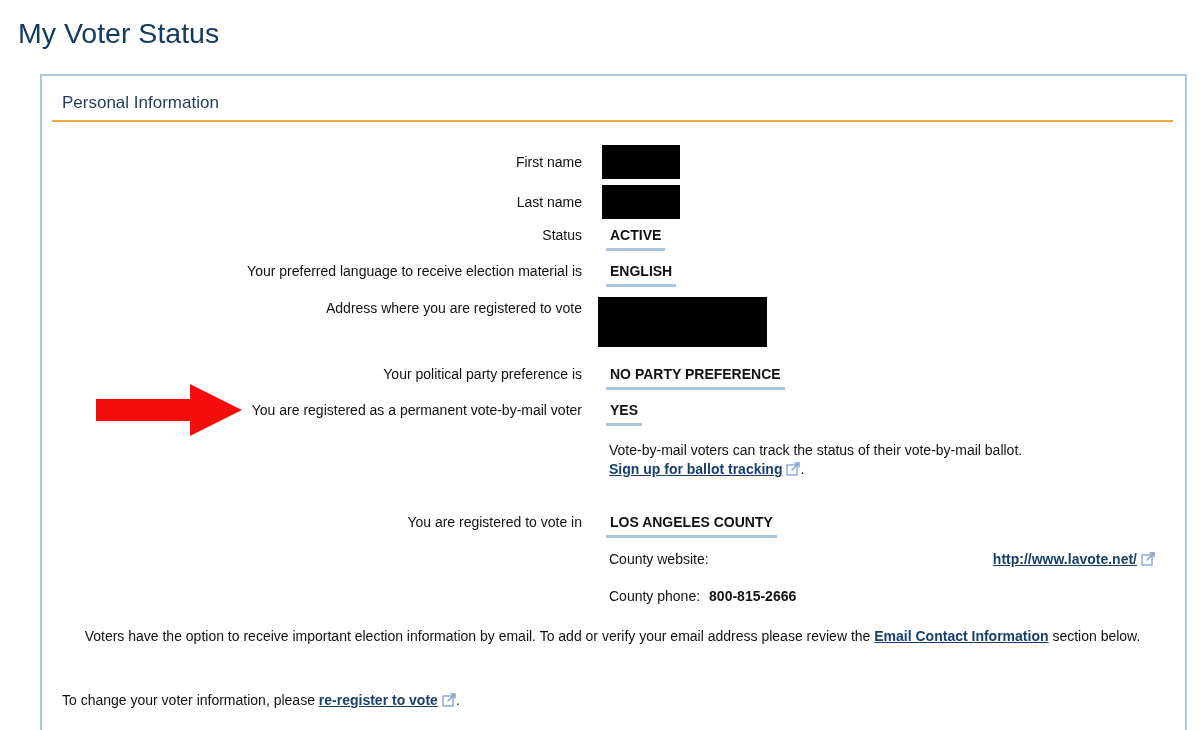 The image size is (1200, 730). Describe the element at coordinates (118, 33) in the screenshot. I see `page-title: My Voter Status` at that location.